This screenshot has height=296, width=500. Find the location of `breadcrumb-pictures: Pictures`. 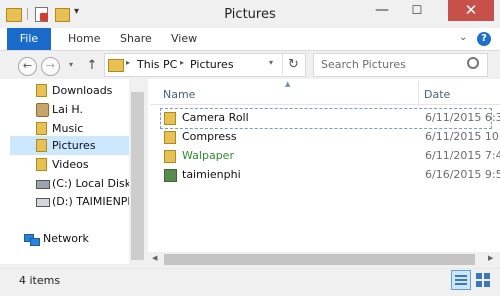

breadcrumb-pictures: Pictures is located at coordinates (212, 64).